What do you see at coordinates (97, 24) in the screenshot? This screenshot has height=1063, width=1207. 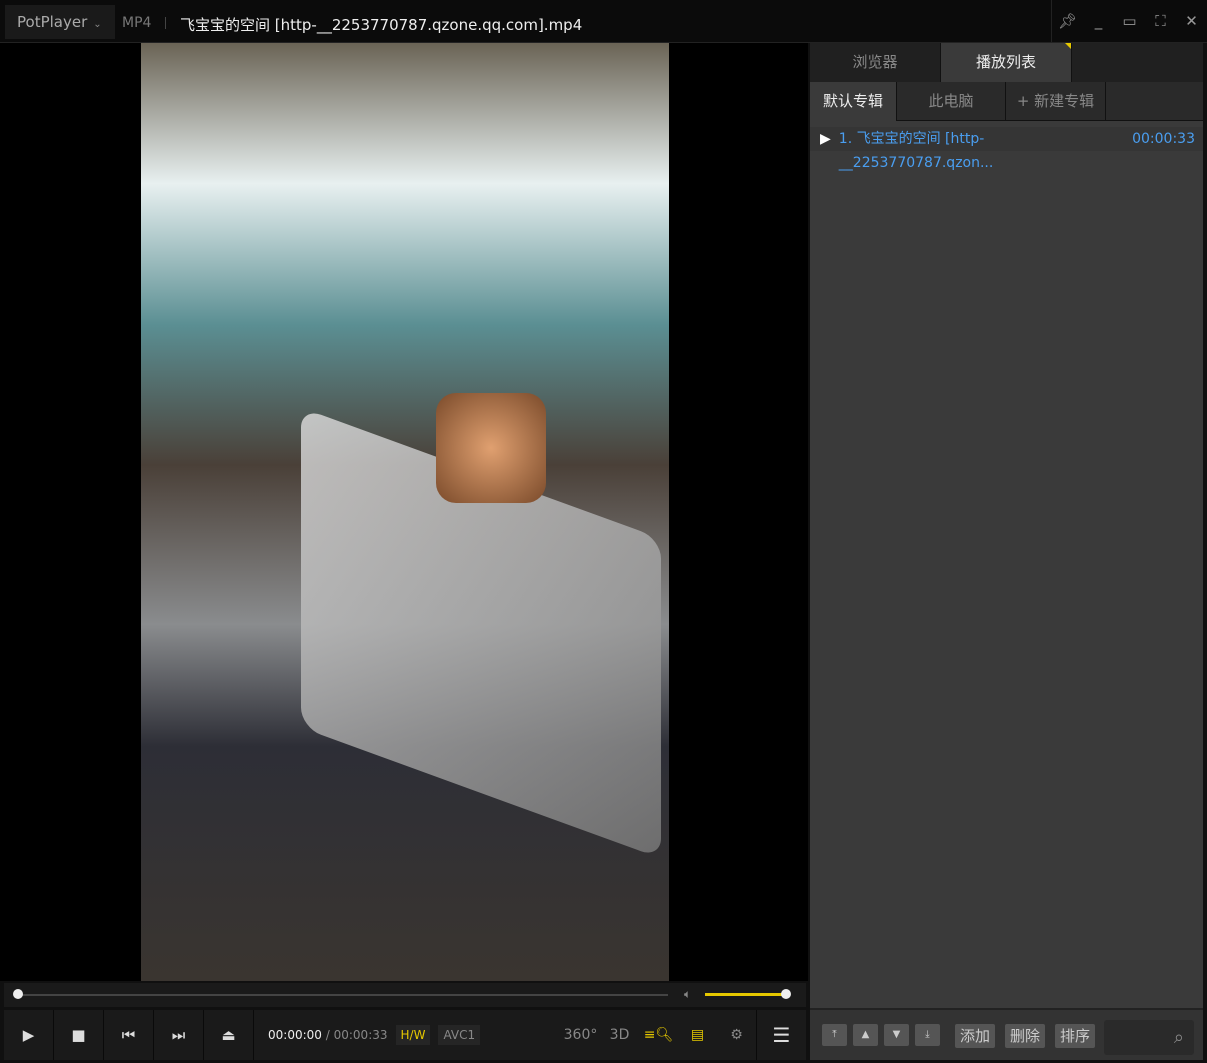 I see `chevron-down-icon: ⌄` at bounding box center [97, 24].